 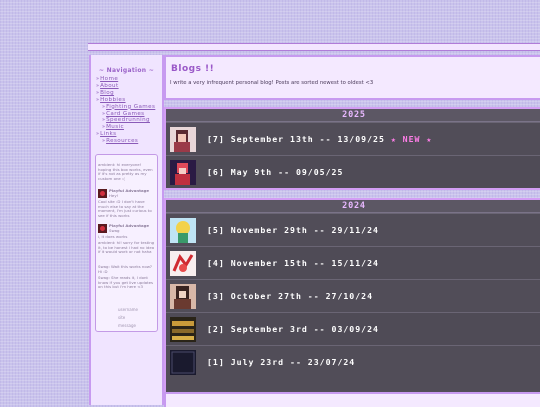 I want to click on nav-item-fighting-games: »Fighting Games, so click(x=125, y=107).